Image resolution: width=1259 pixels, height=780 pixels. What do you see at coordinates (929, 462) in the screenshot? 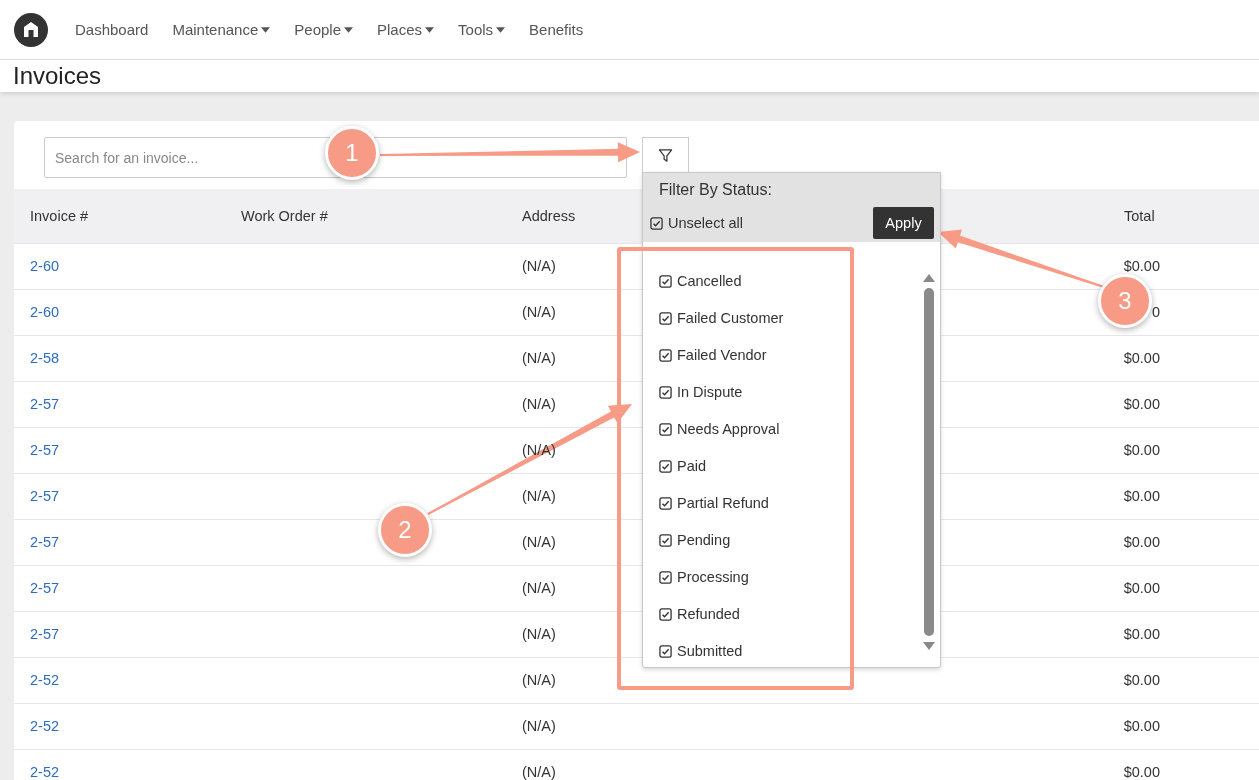
I see `scrollbar-thumb` at bounding box center [929, 462].